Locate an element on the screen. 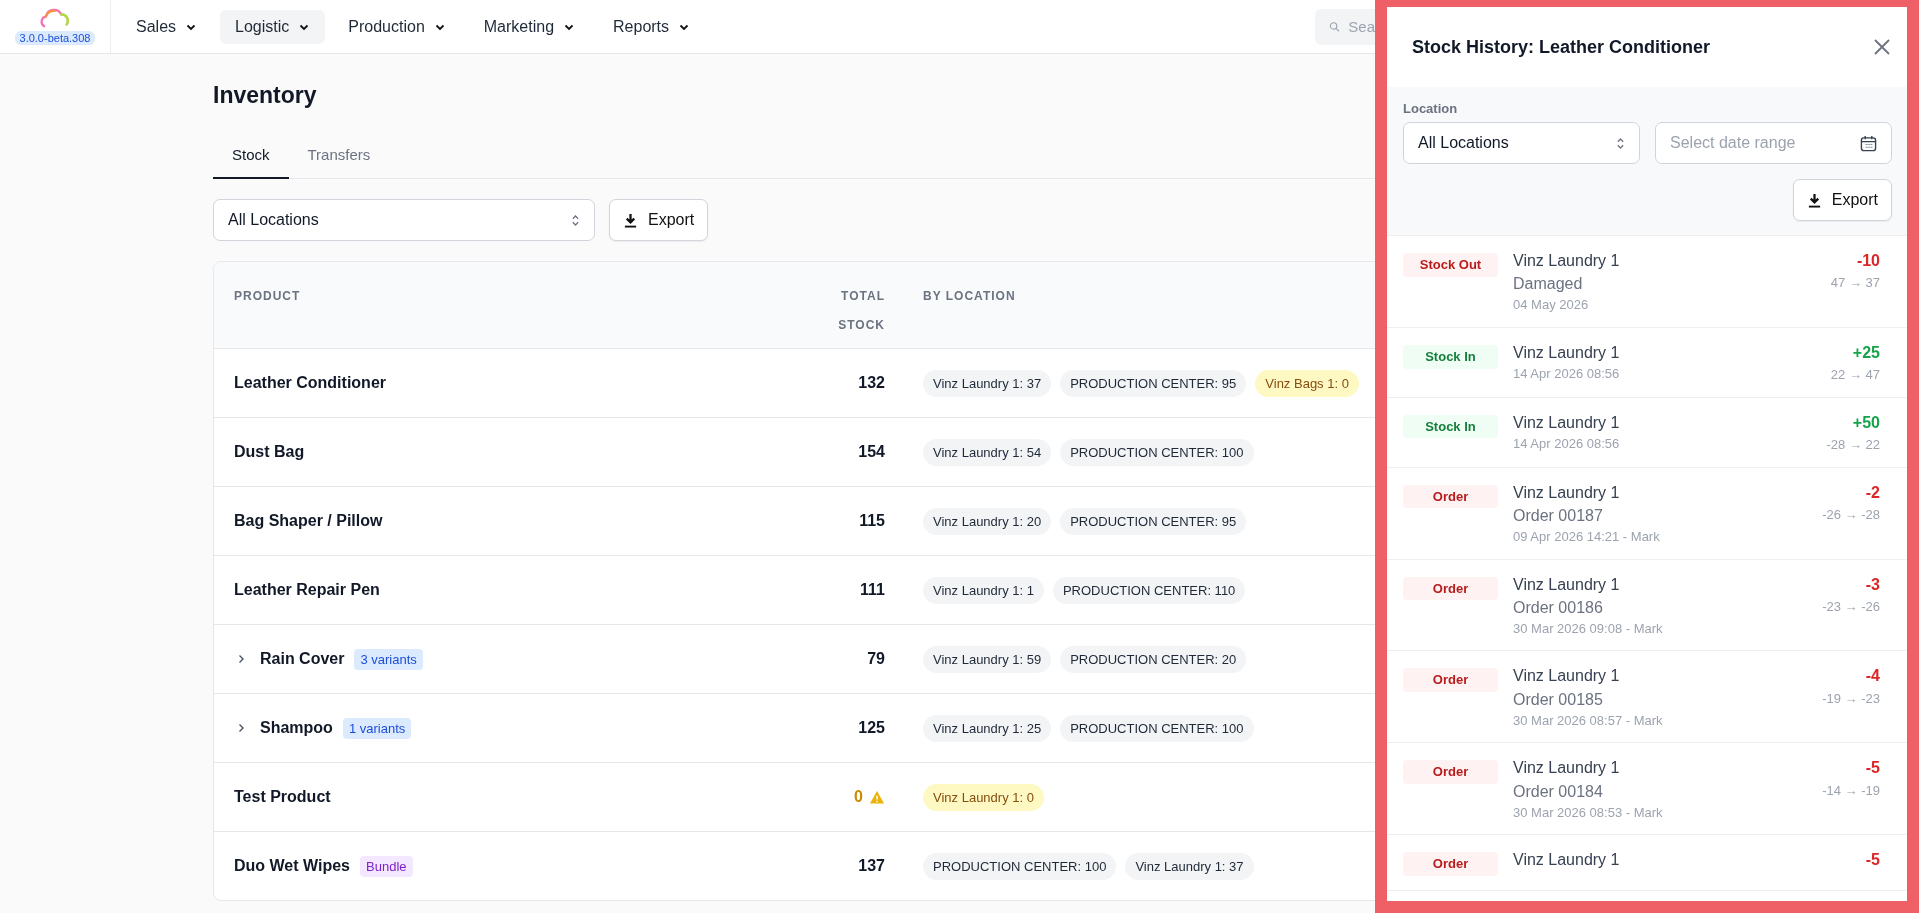 The image size is (1919, 913). movement-badge: Stock Out is located at coordinates (1450, 265).